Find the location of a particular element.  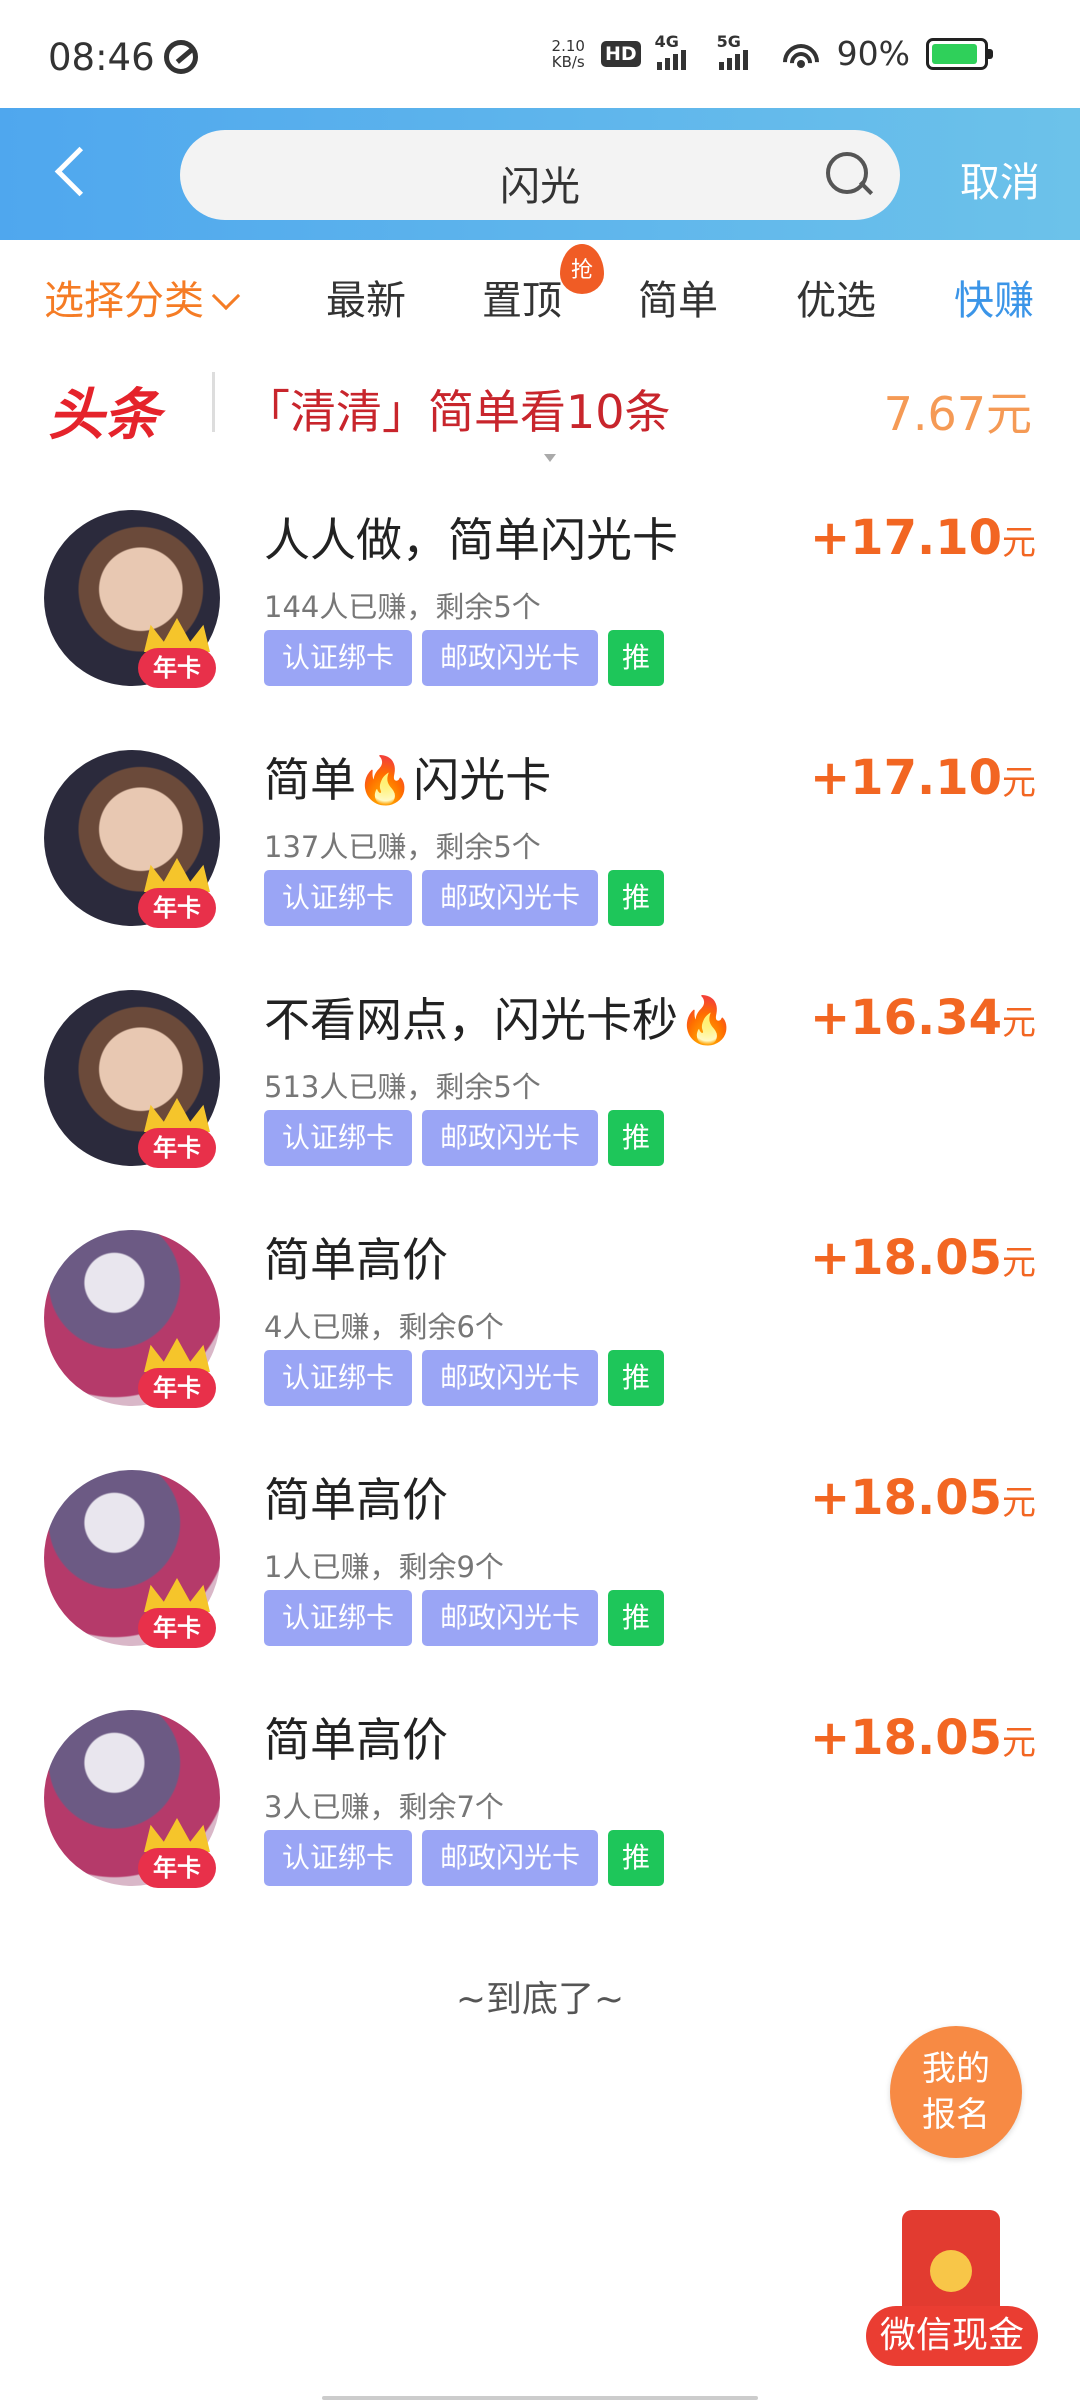

tab-simple: 简单 is located at coordinates (678, 297).